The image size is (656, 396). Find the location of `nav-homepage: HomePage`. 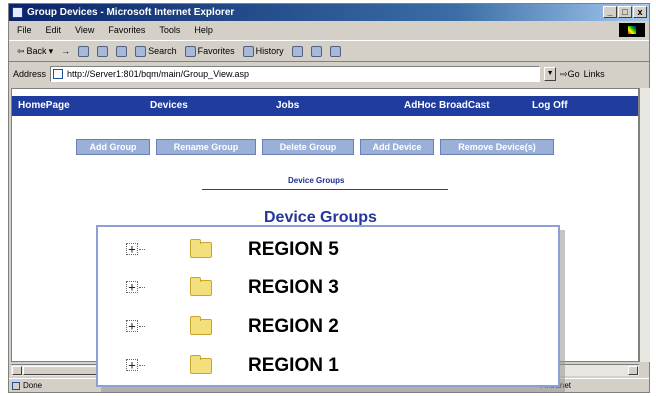

nav-homepage: HomePage is located at coordinates (44, 106).